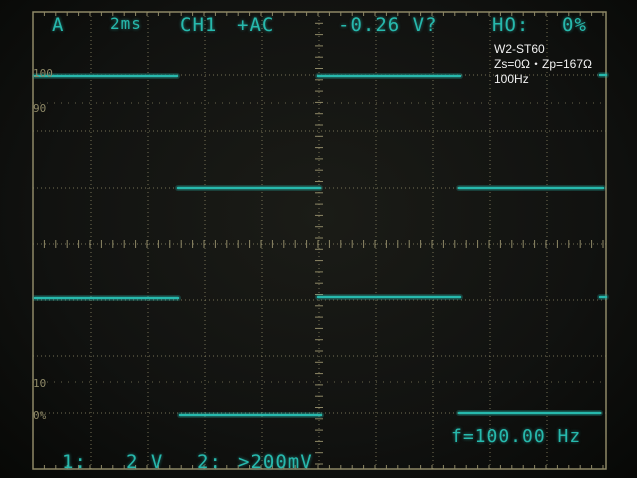 This screenshot has height=478, width=637. I want to click on scale-label-10: 10, so click(40, 383).